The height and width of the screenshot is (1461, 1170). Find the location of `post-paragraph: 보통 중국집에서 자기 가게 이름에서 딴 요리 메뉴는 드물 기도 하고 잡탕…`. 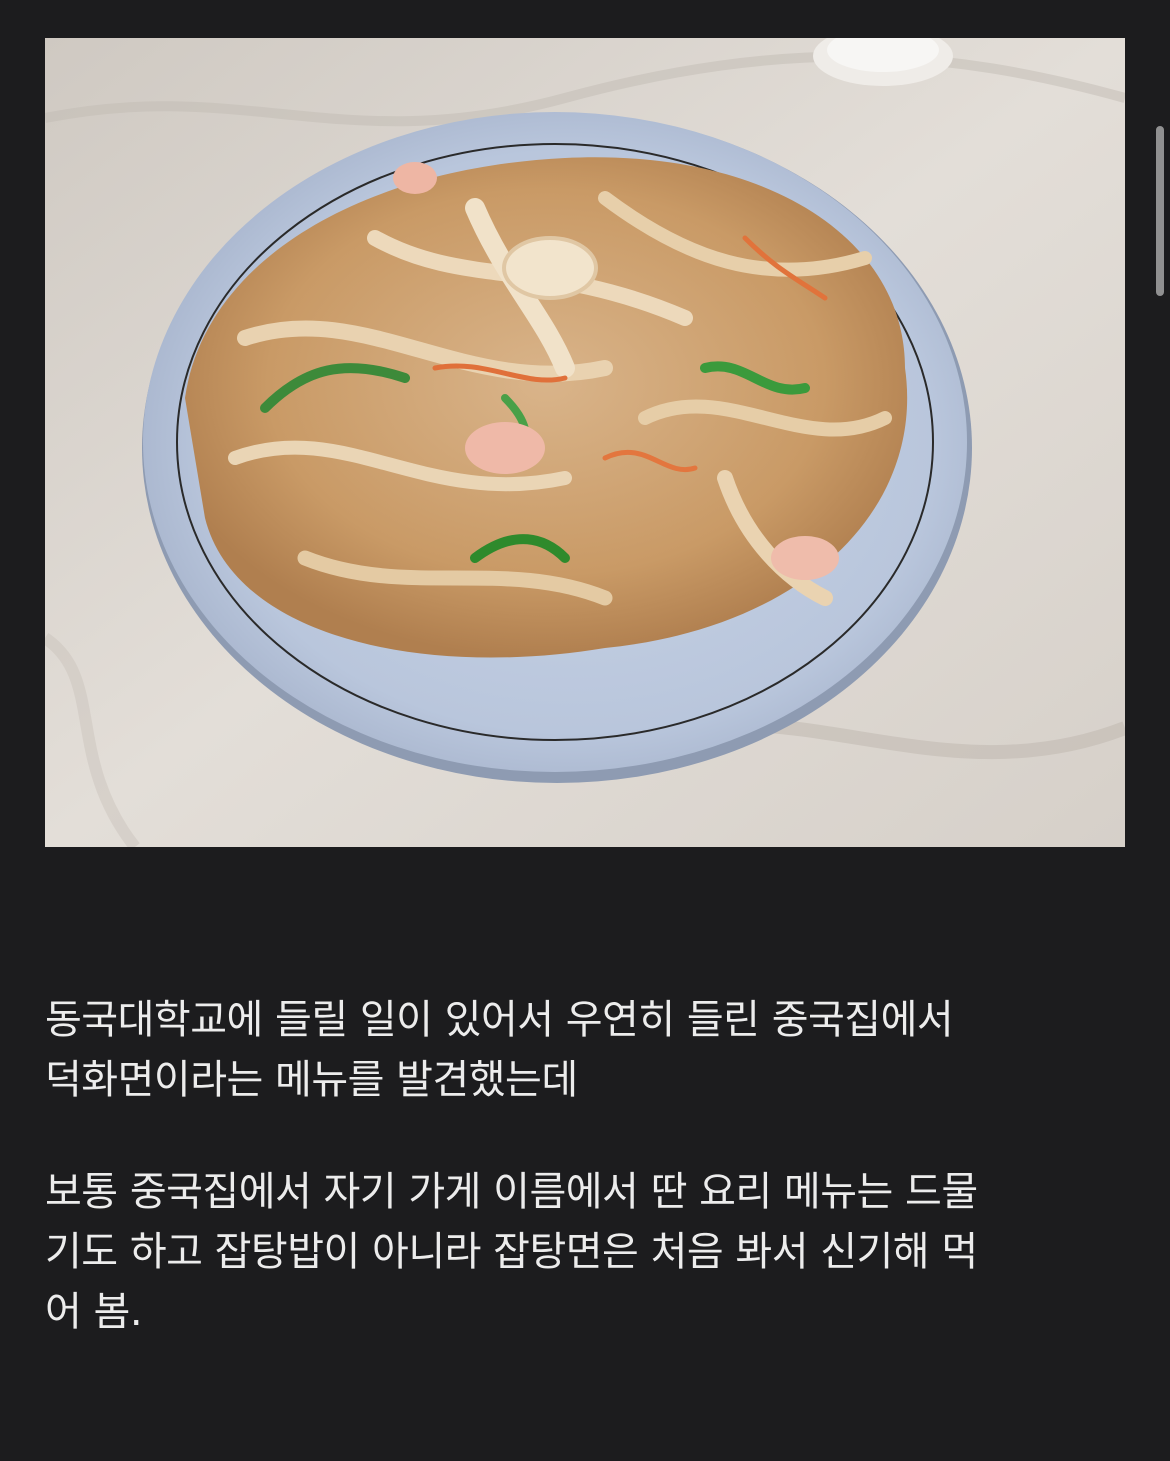

post-paragraph: 보통 중국집에서 자기 가게 이름에서 딴 요리 메뉴는 드물 기도 하고 잡탕… is located at coordinates (511, 1252).